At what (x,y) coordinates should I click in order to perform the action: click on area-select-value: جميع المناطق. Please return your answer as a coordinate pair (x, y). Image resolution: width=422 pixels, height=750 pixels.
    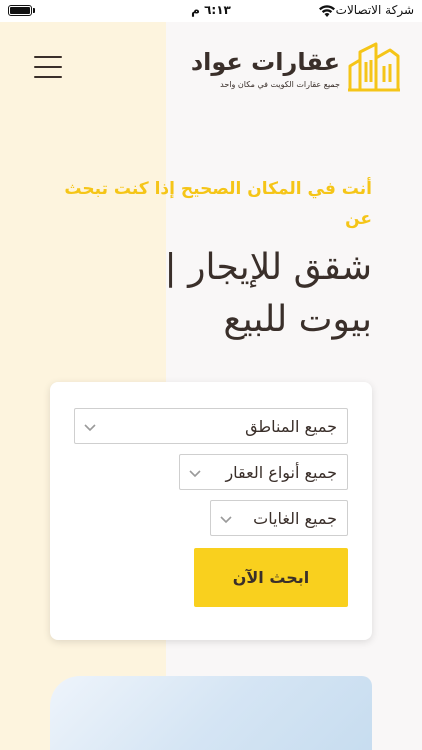
    Looking at the image, I should click on (291, 426).